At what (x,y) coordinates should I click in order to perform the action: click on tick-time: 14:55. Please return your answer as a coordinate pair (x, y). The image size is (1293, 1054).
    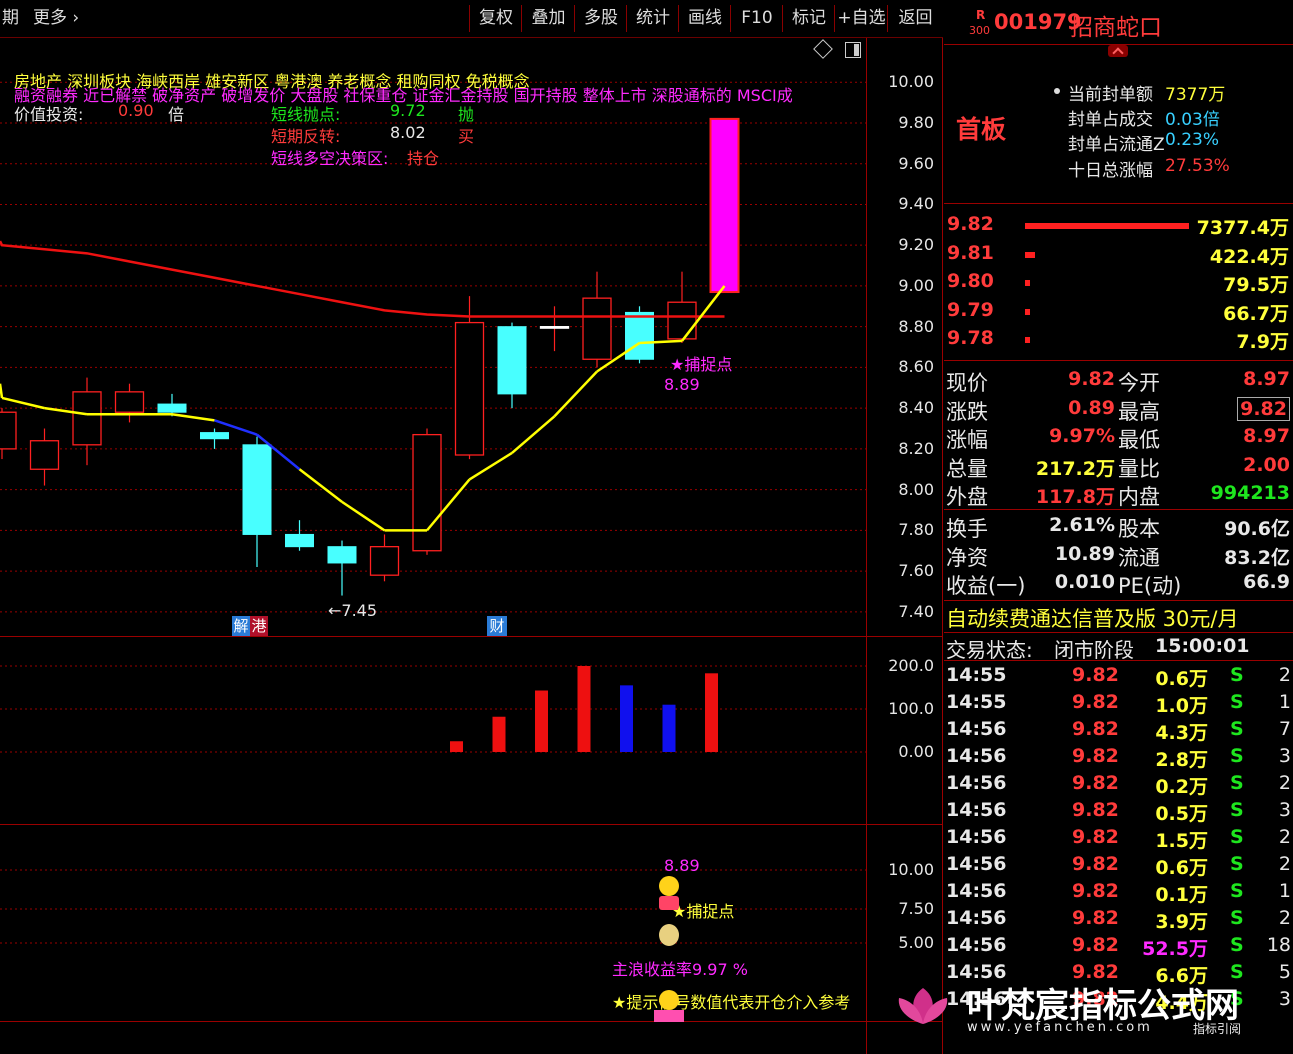
    Looking at the image, I should click on (976, 702).